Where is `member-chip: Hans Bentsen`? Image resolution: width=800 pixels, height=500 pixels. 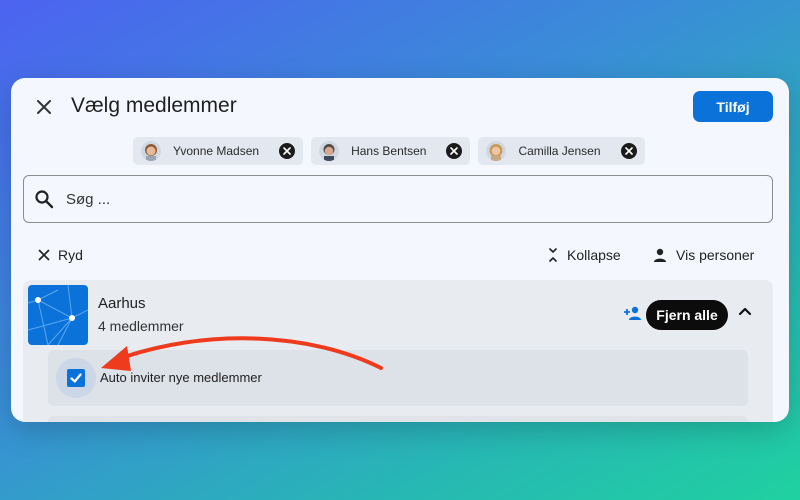
member-chip: Hans Bentsen is located at coordinates (391, 151).